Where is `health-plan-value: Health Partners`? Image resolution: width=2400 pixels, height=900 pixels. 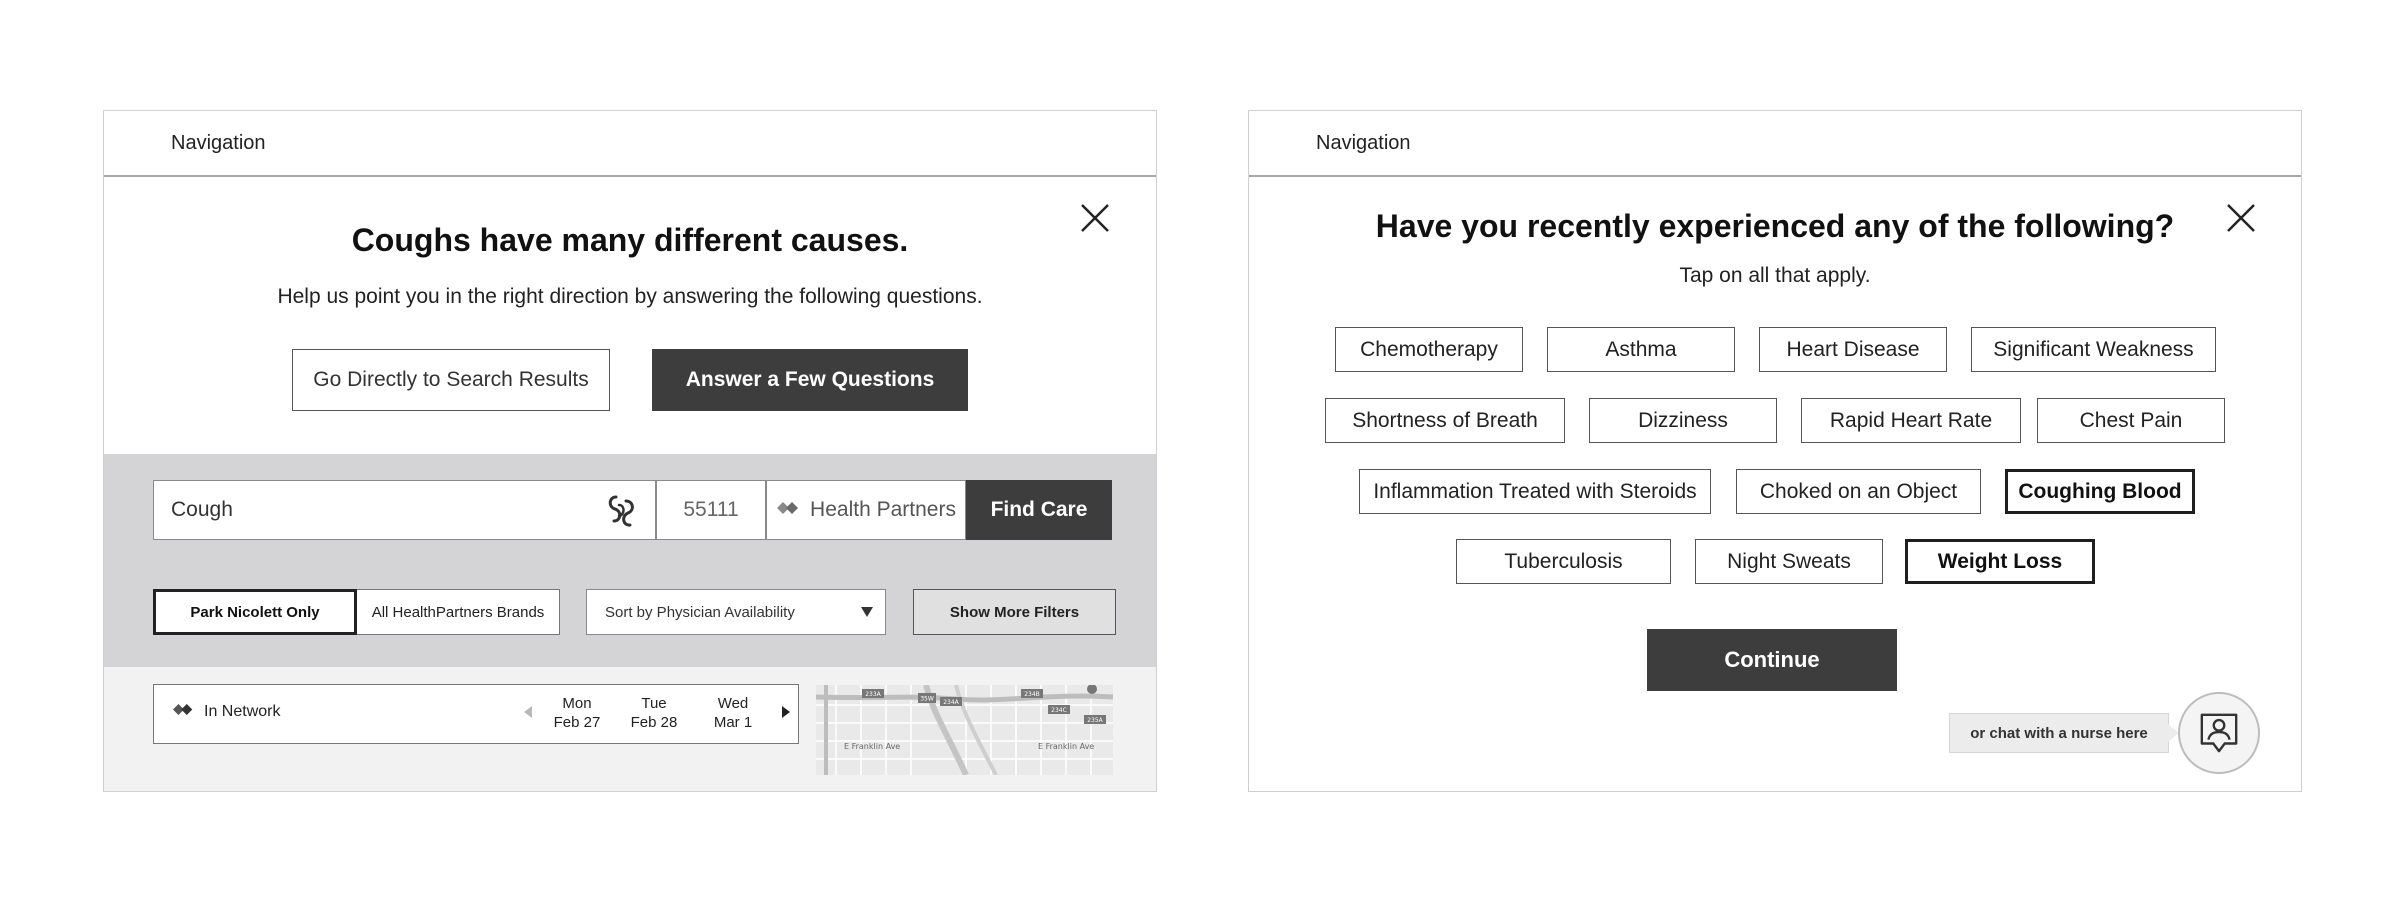
health-plan-value: Health Partners is located at coordinates (883, 509).